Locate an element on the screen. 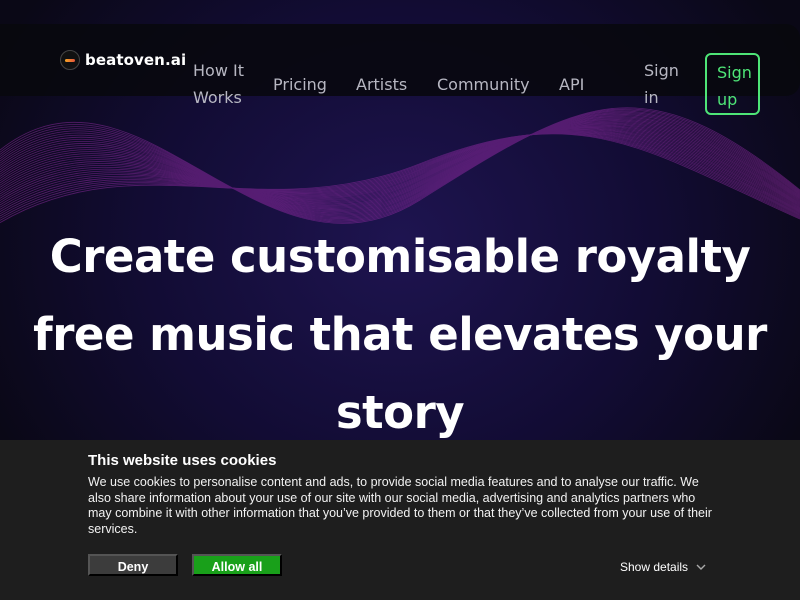  show-details-toggle: Show details is located at coordinates (663, 567).